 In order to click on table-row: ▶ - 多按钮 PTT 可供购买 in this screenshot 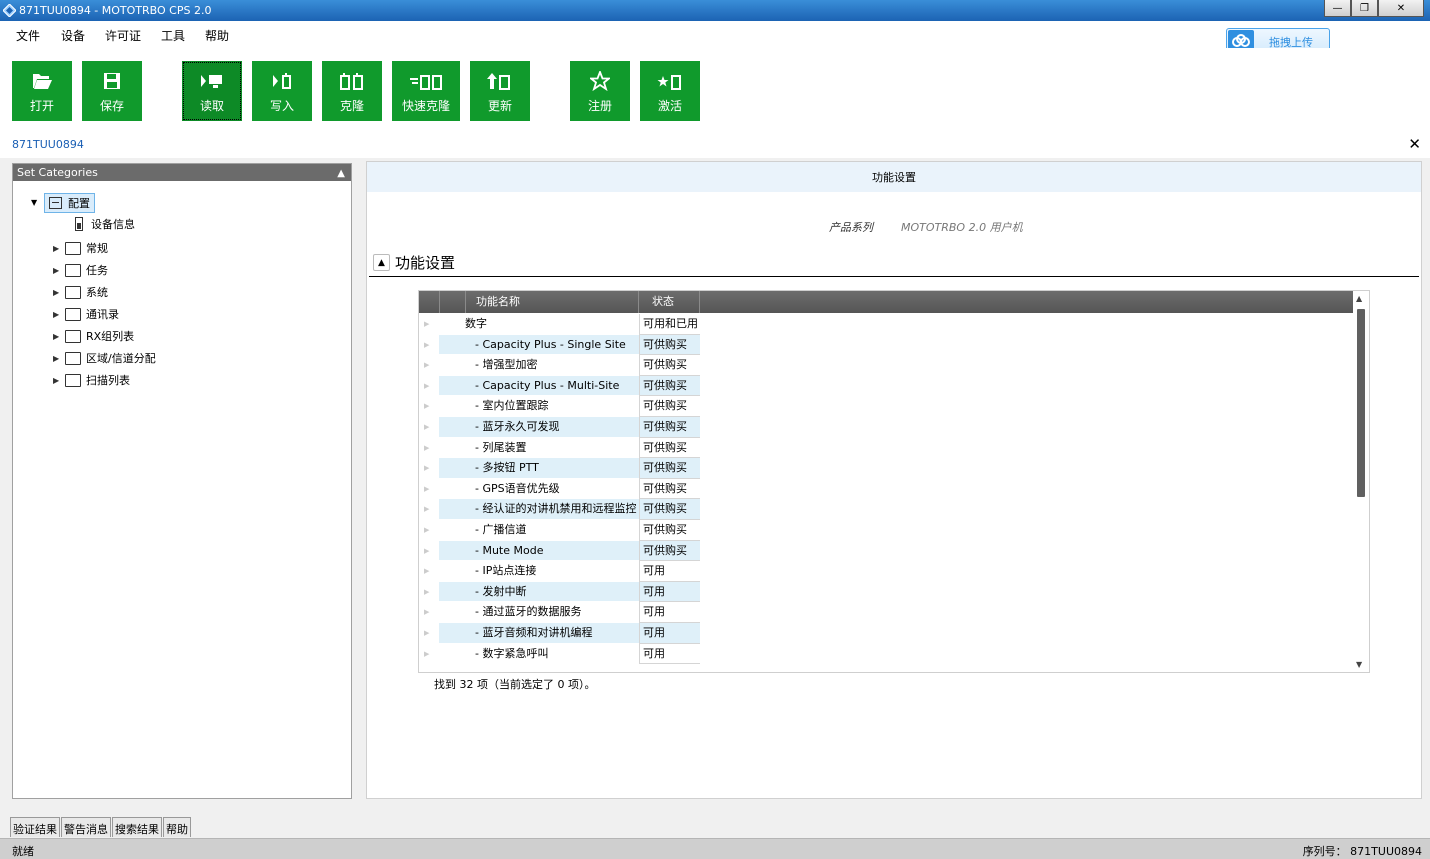, I will do `click(560, 468)`.